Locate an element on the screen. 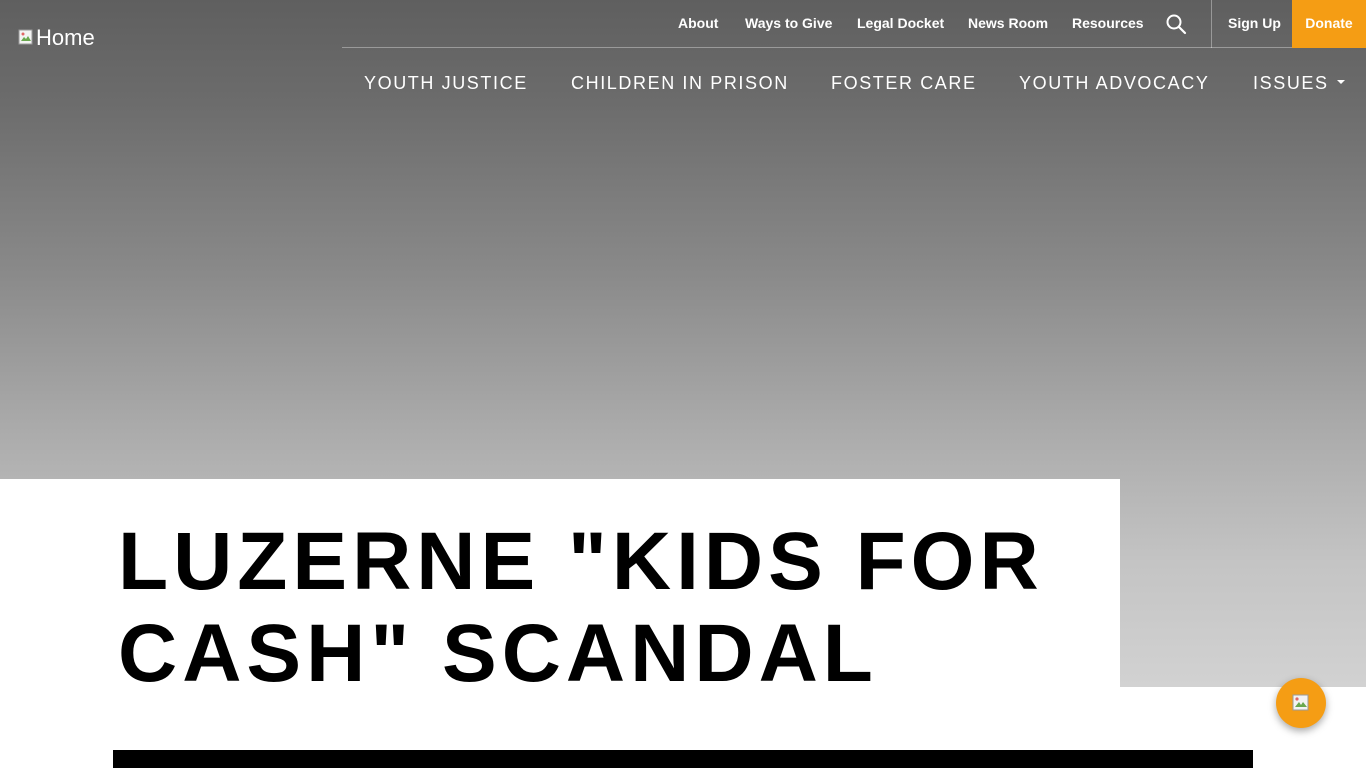 This screenshot has height=768, width=1366. main-nav-children-in-prison: CHILDREN IN PRISON is located at coordinates (680, 83).